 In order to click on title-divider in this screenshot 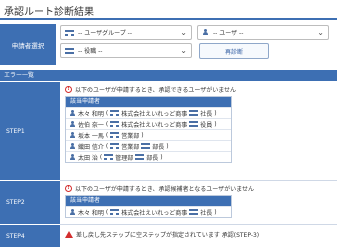, I will do `click(168, 19)`.